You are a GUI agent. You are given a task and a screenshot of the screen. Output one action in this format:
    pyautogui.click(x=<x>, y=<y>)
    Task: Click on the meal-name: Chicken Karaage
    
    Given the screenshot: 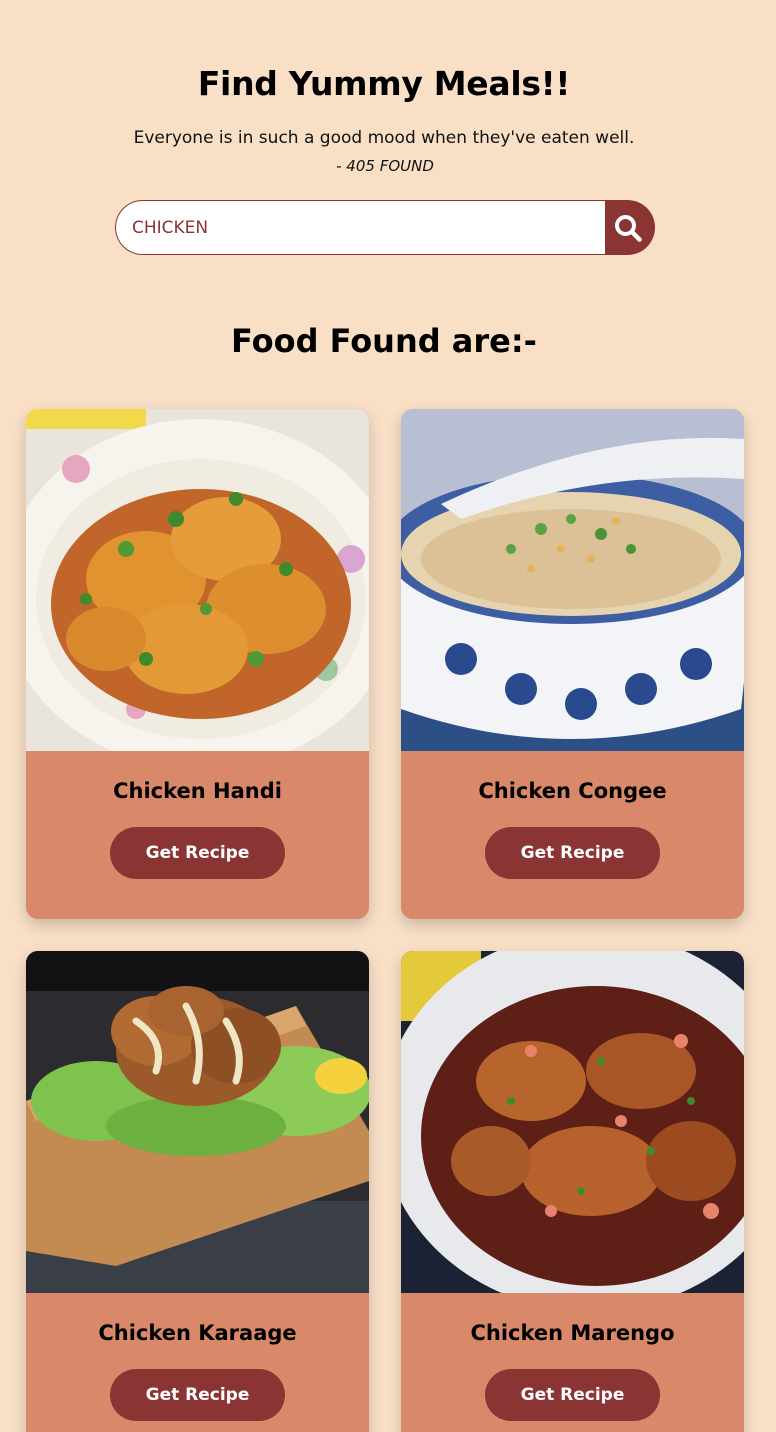 What is the action you would take?
    pyautogui.click(x=197, y=1333)
    